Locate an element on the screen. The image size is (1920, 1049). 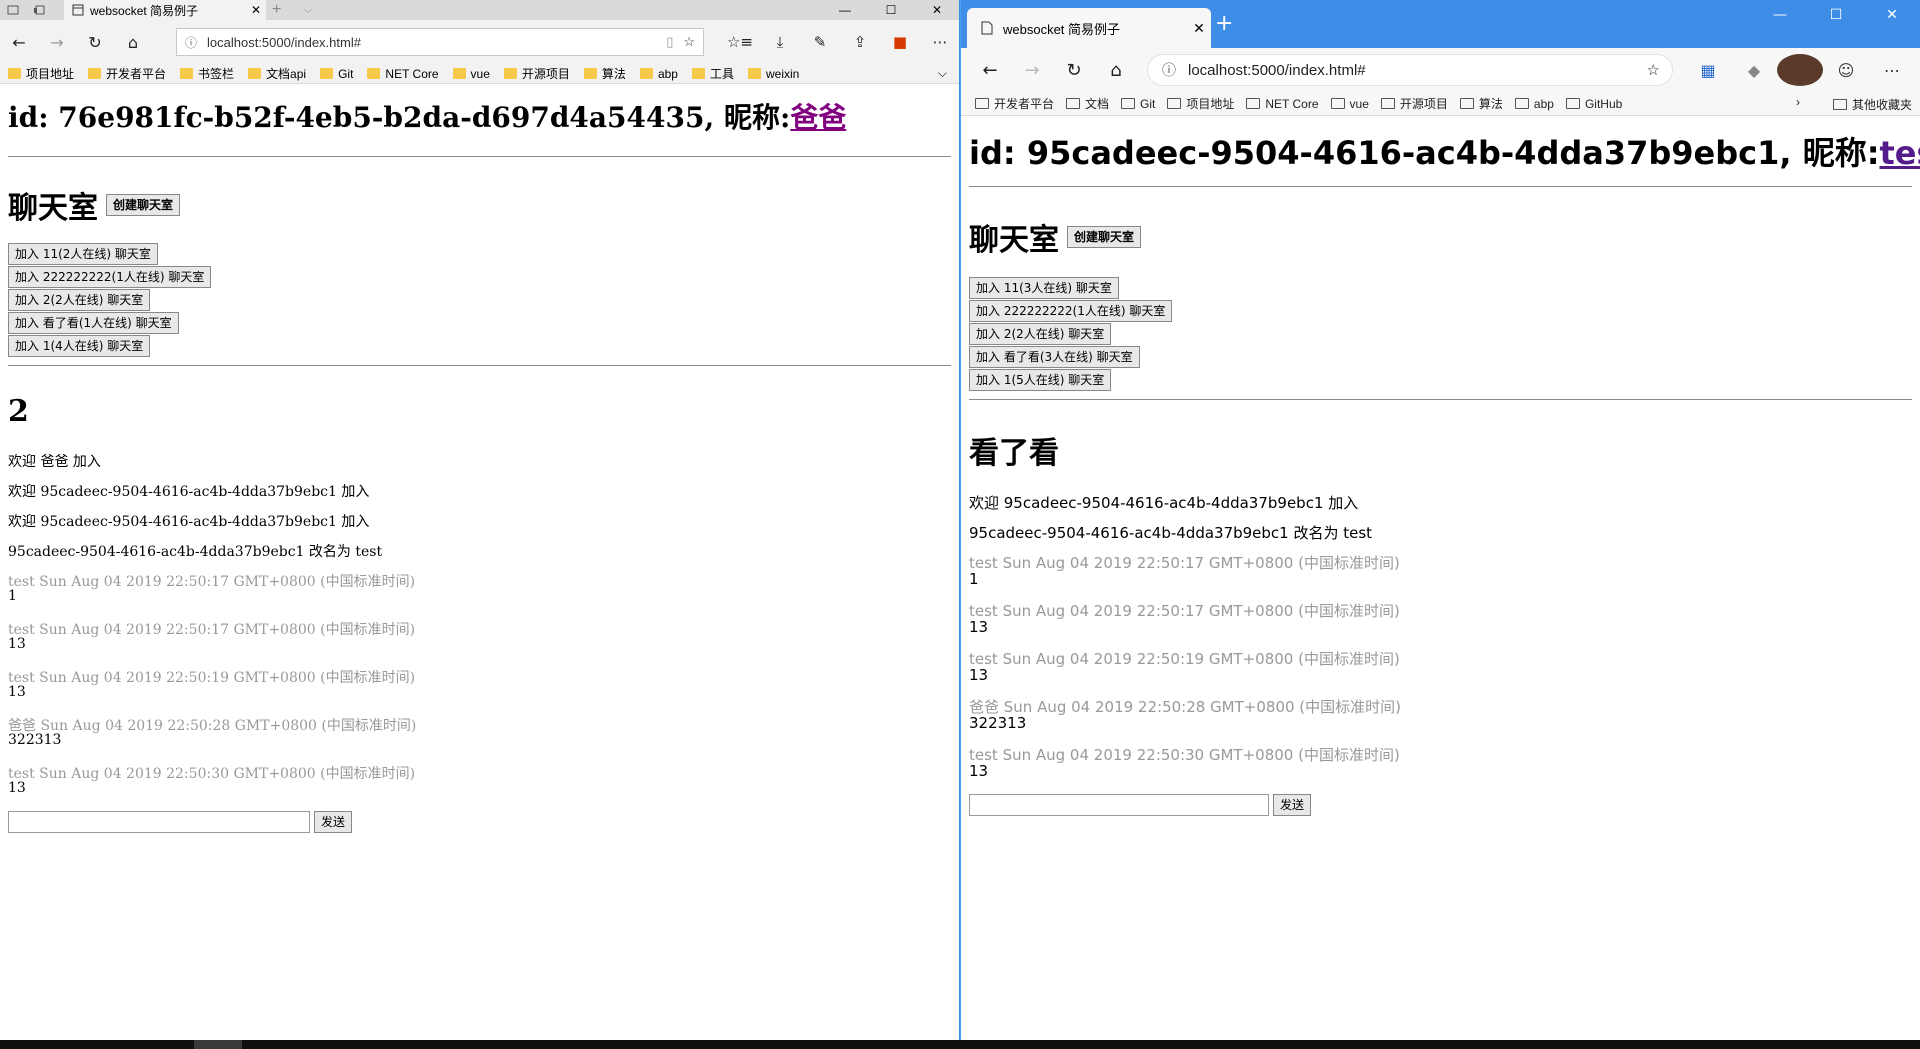
join-room-button: 加入 11(3人在线) 聊天室 is located at coordinates (1044, 288).